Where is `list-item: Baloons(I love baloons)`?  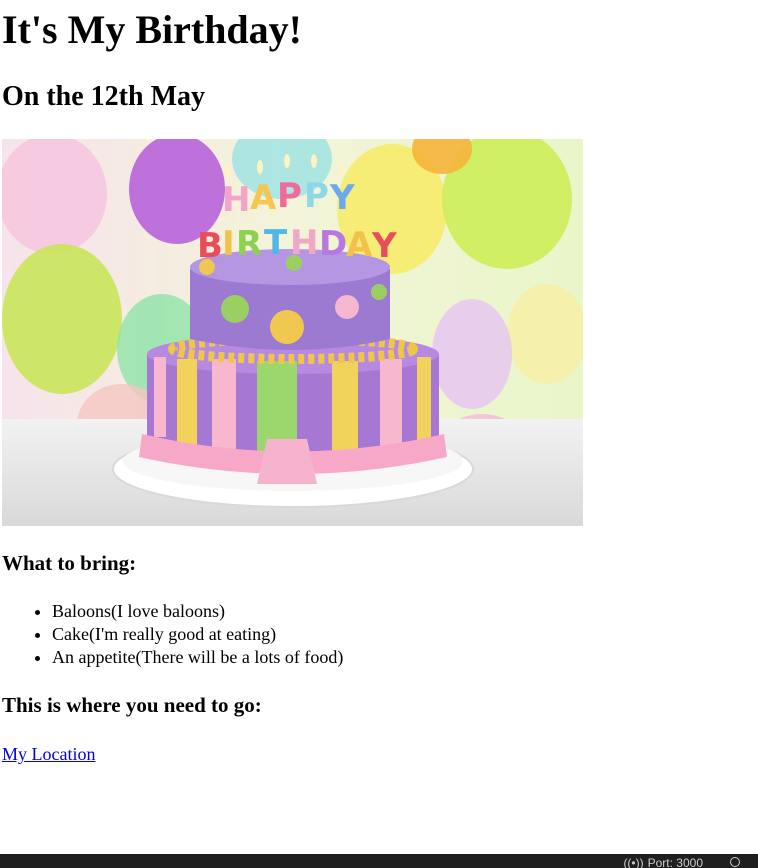 list-item: Baloons(I love baloons) is located at coordinates (197, 611).